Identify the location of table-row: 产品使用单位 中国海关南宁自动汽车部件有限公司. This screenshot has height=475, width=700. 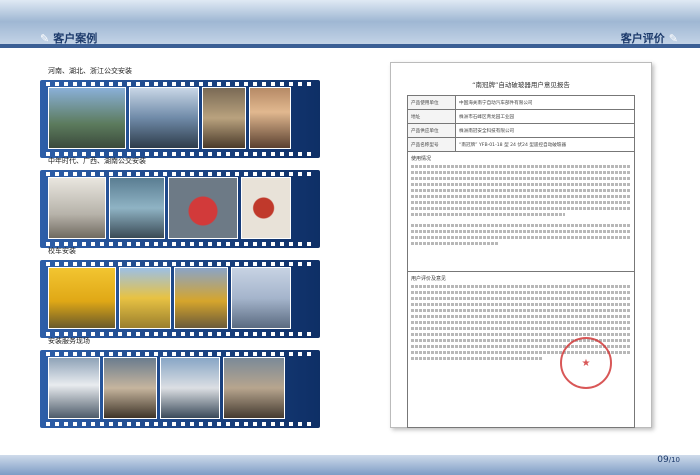
(521, 102).